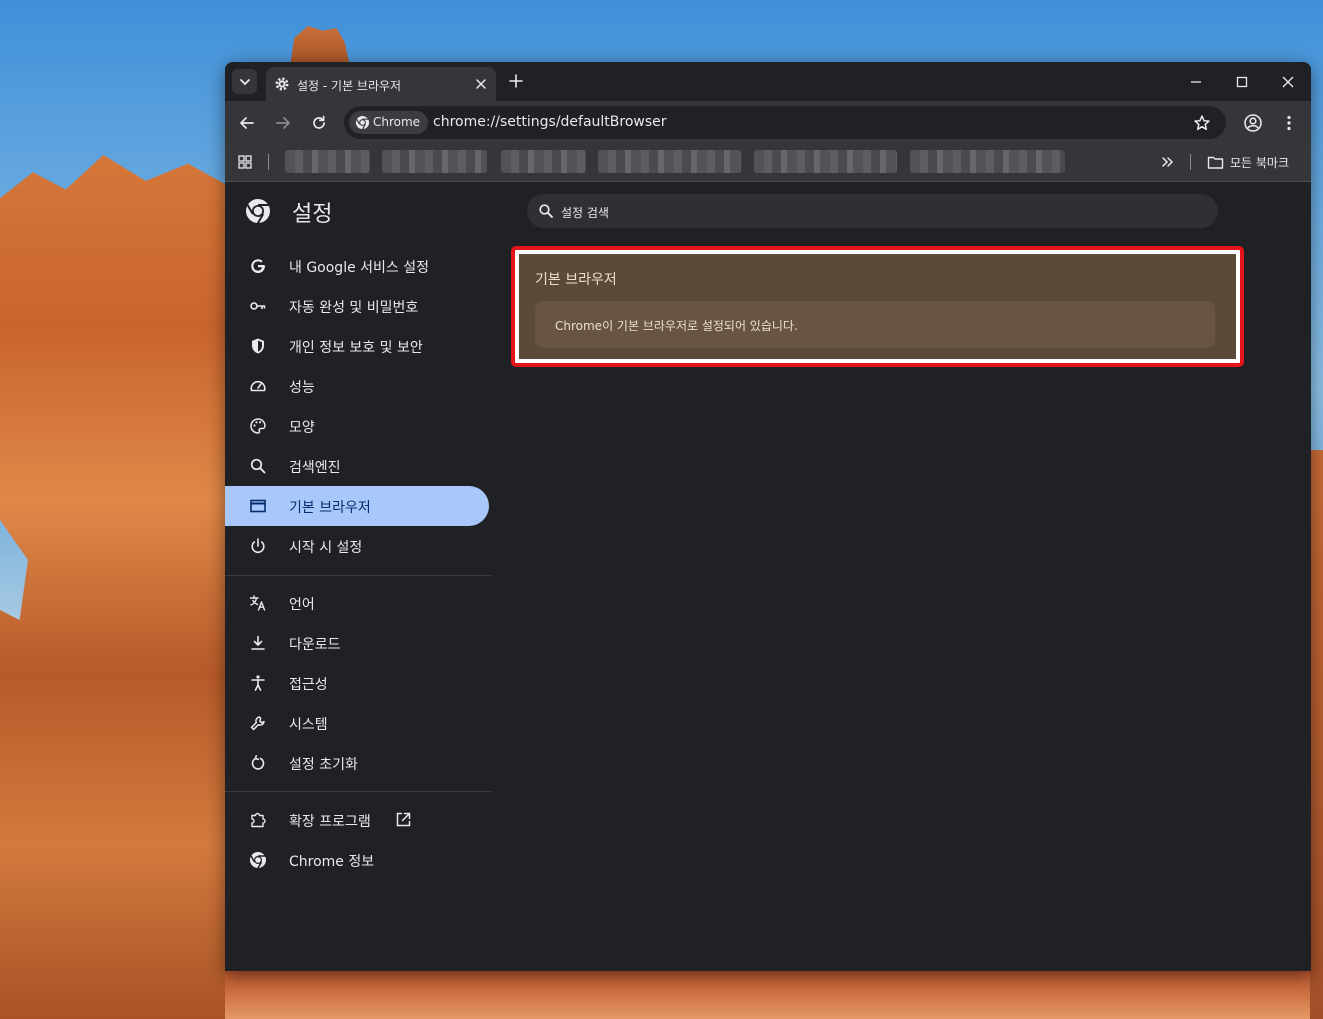 The width and height of the screenshot is (1323, 1019). Describe the element at coordinates (308, 725) in the screenshot. I see `sidebar-item-label: 시스템` at that location.